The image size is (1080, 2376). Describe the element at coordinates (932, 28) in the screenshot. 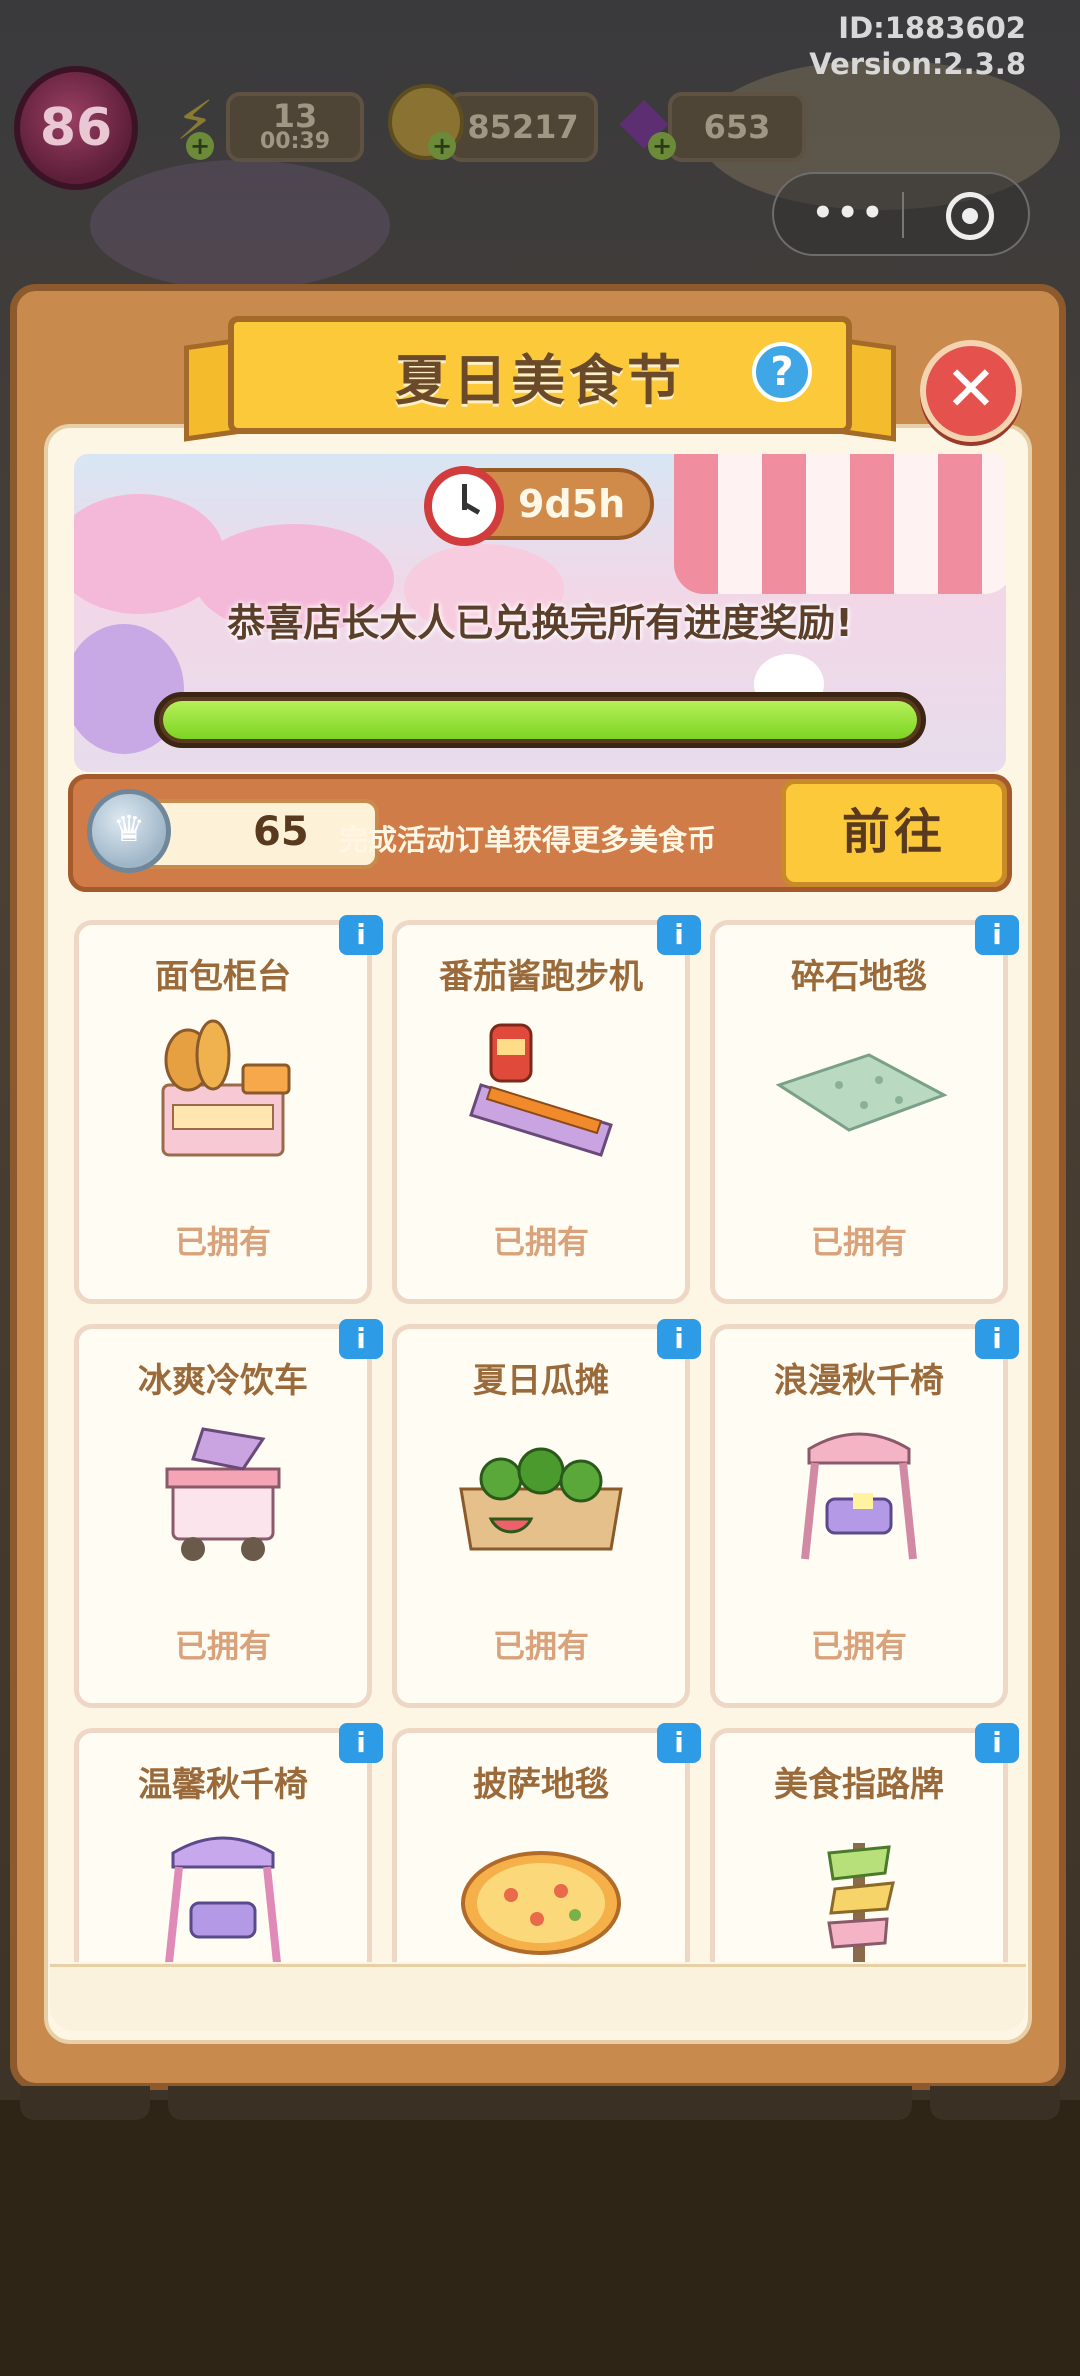

I see `player-id: ID:1883602` at that location.